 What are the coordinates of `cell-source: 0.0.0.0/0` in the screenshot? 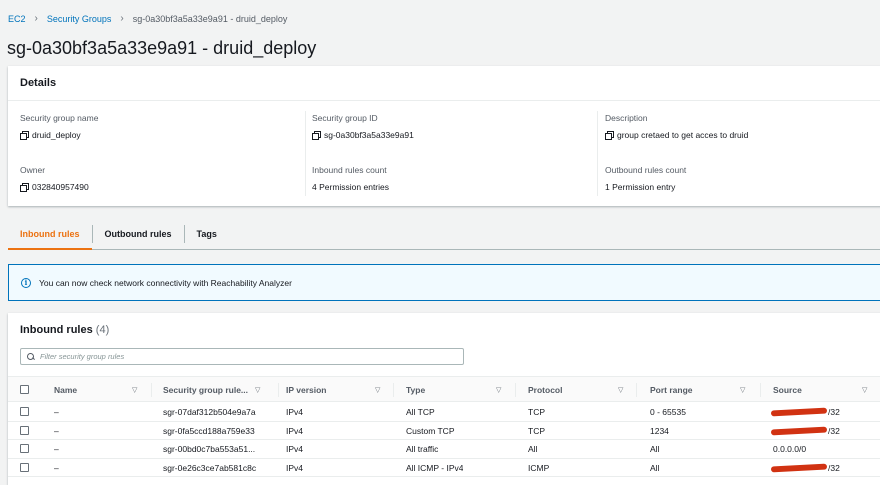 It's located at (789, 449).